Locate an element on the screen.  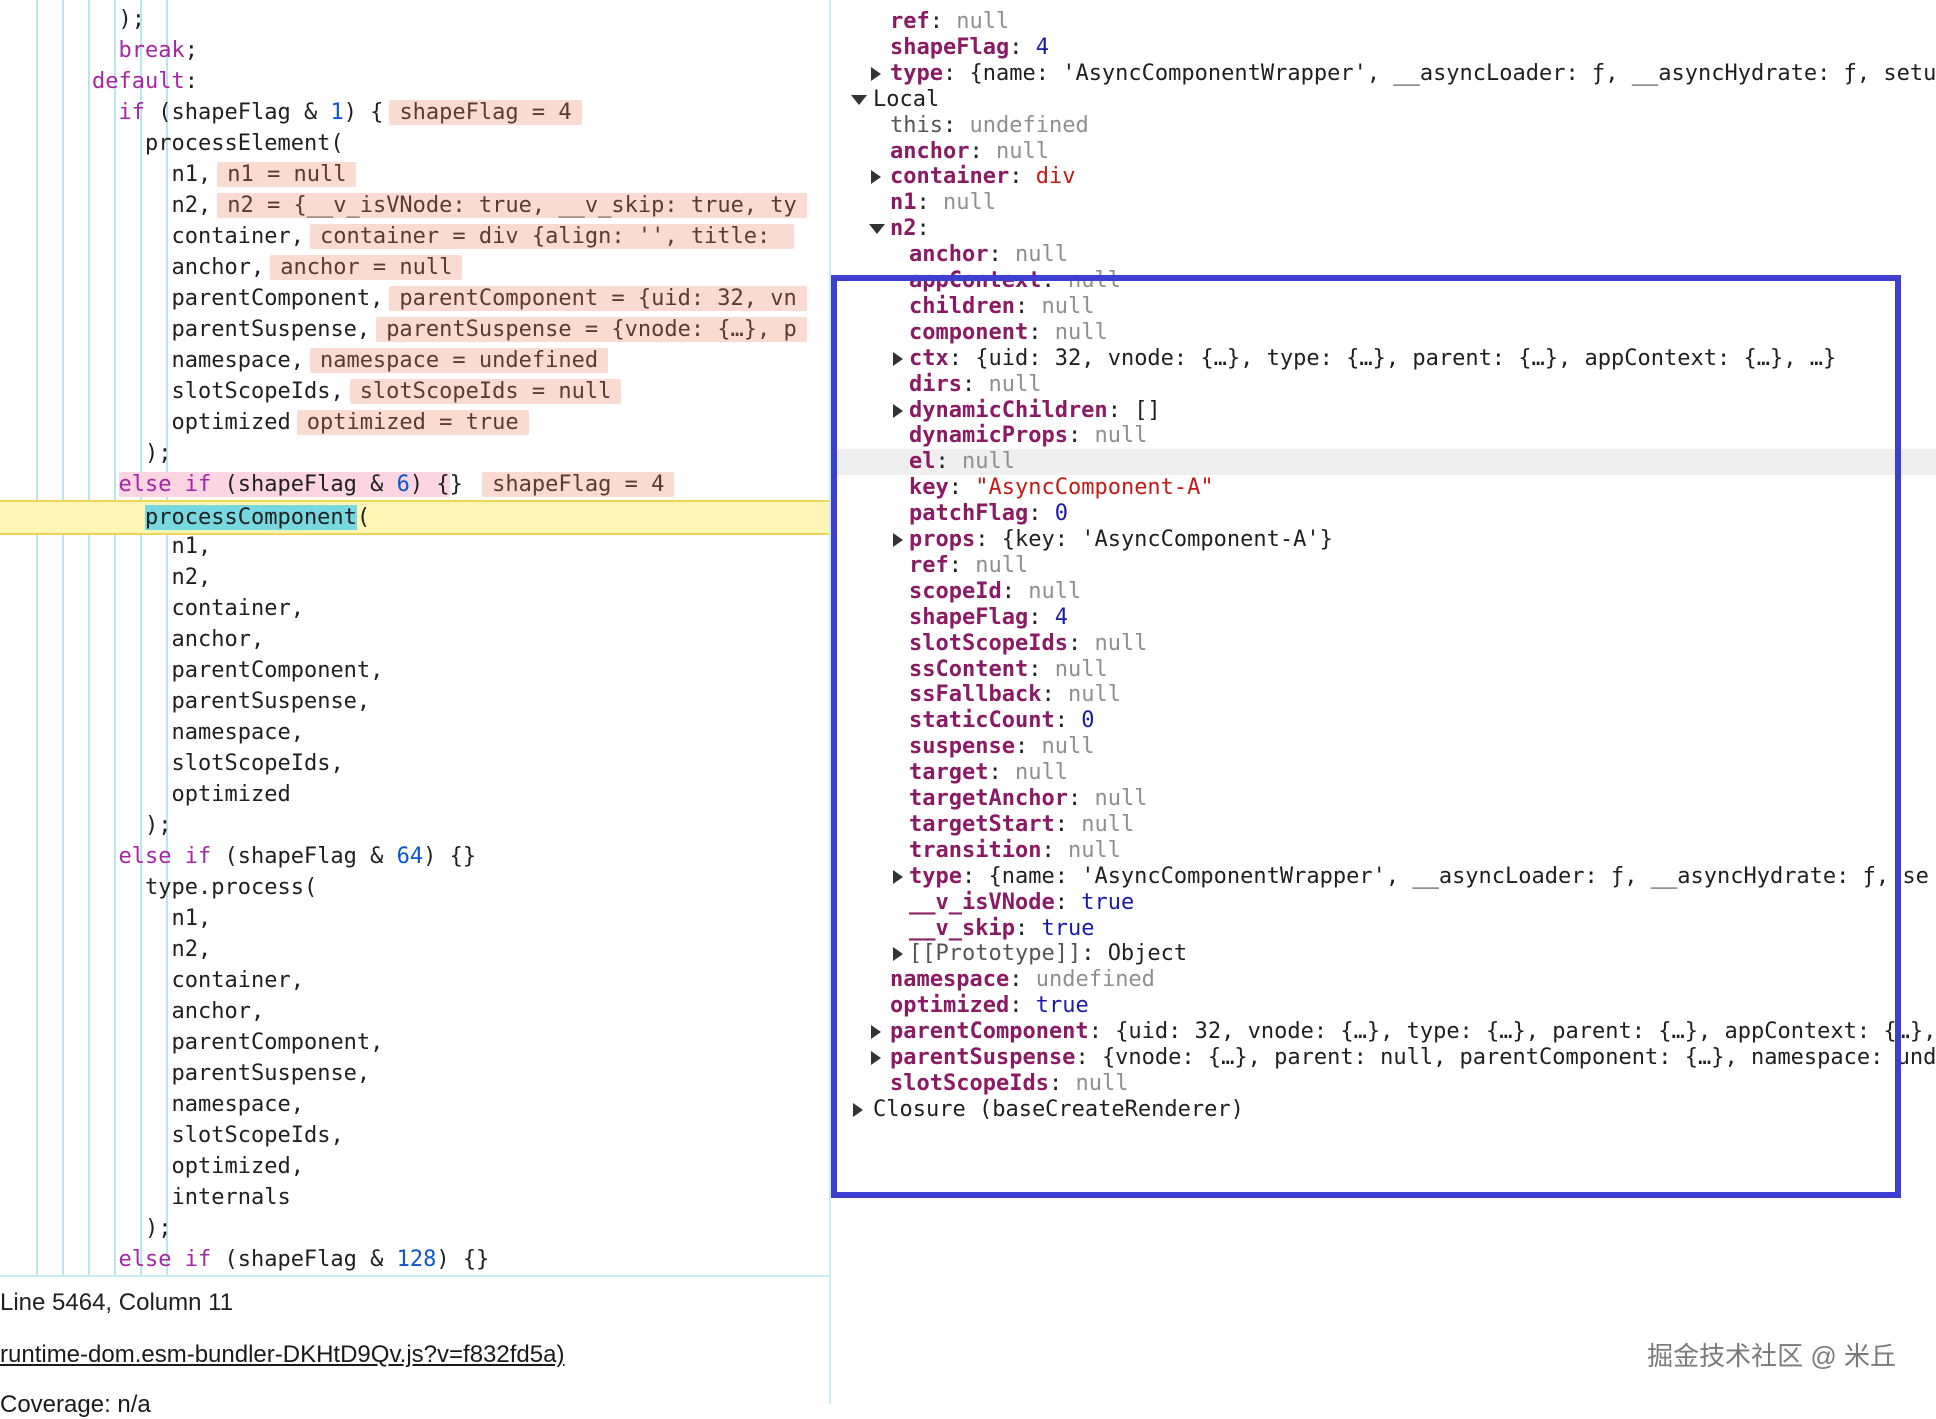
code-line: break; is located at coordinates (414, 50).